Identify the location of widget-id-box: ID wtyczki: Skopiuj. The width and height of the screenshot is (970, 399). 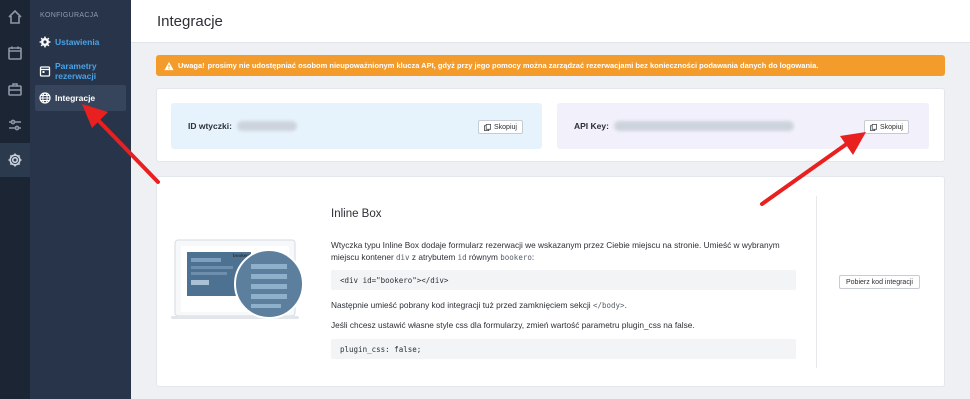
(356, 126).